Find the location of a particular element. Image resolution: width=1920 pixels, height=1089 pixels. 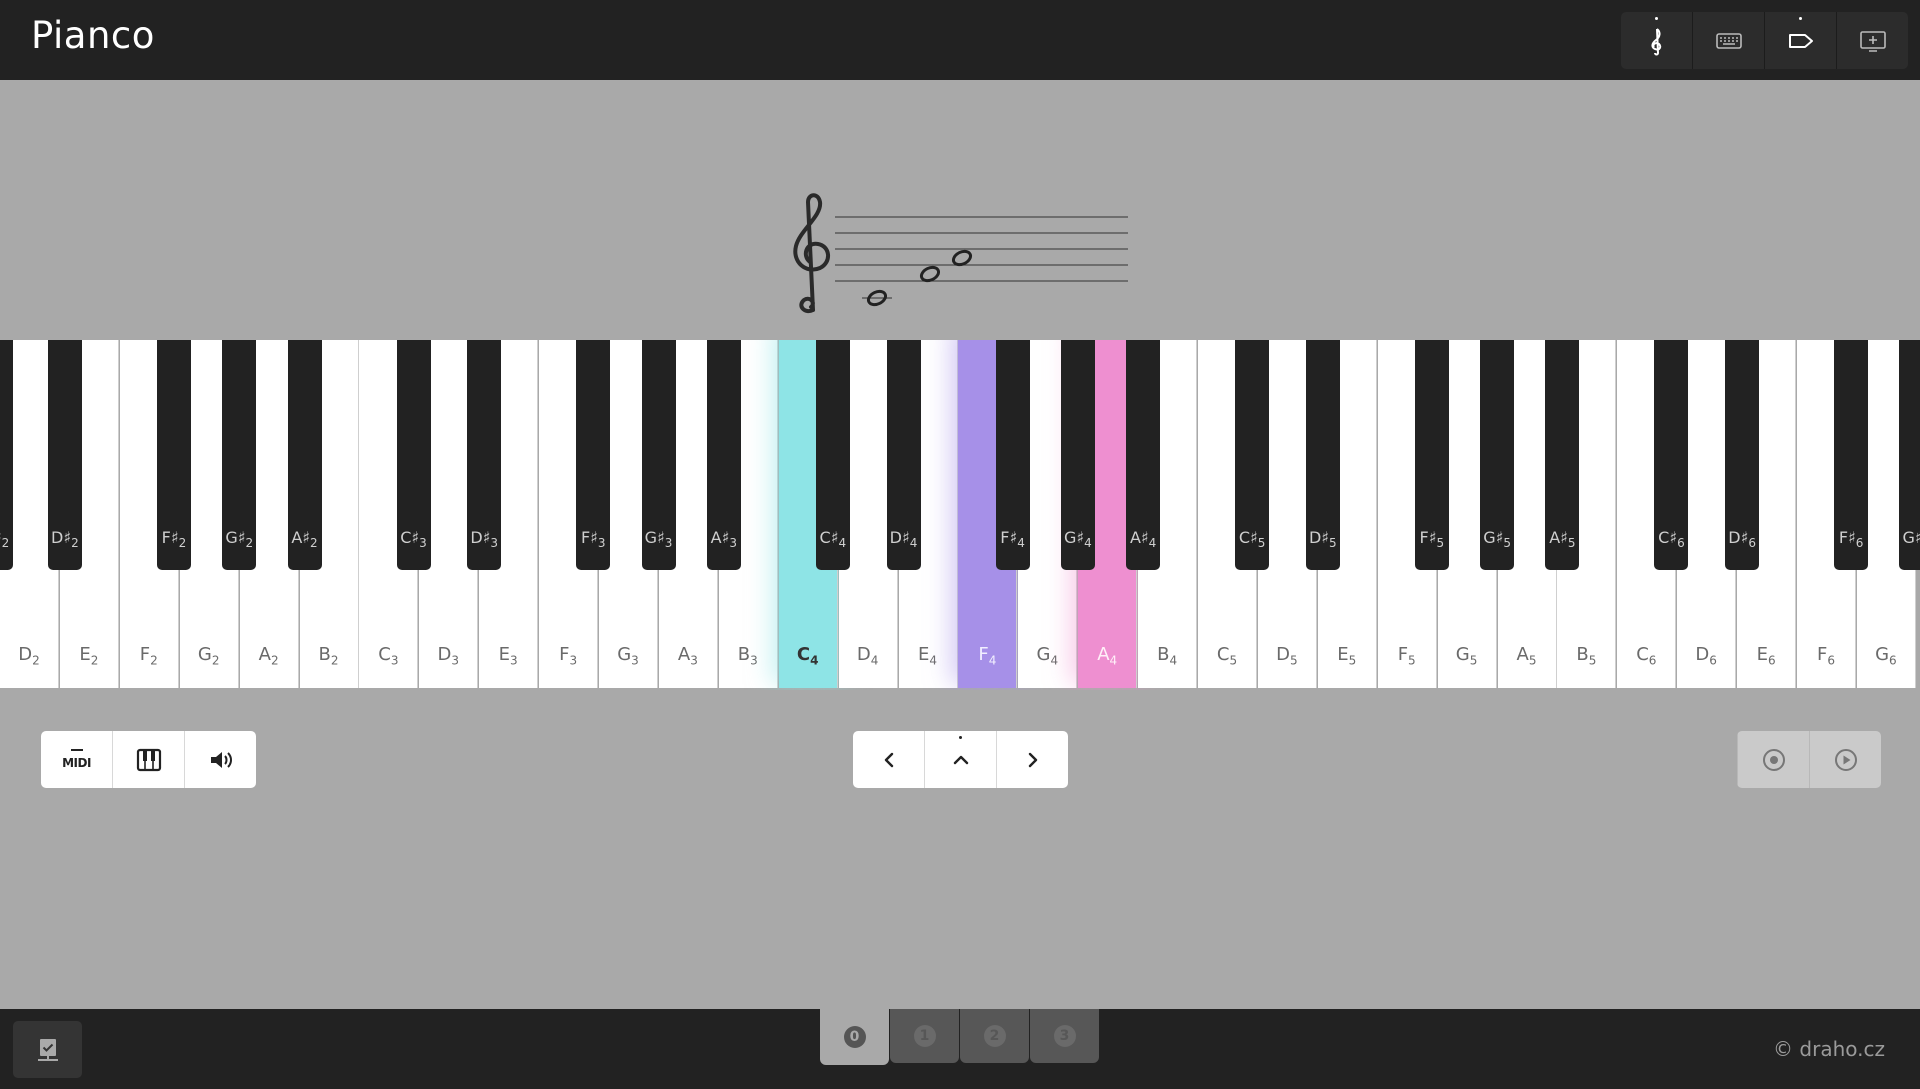

black-key-as2: A♯2 is located at coordinates (304, 455).